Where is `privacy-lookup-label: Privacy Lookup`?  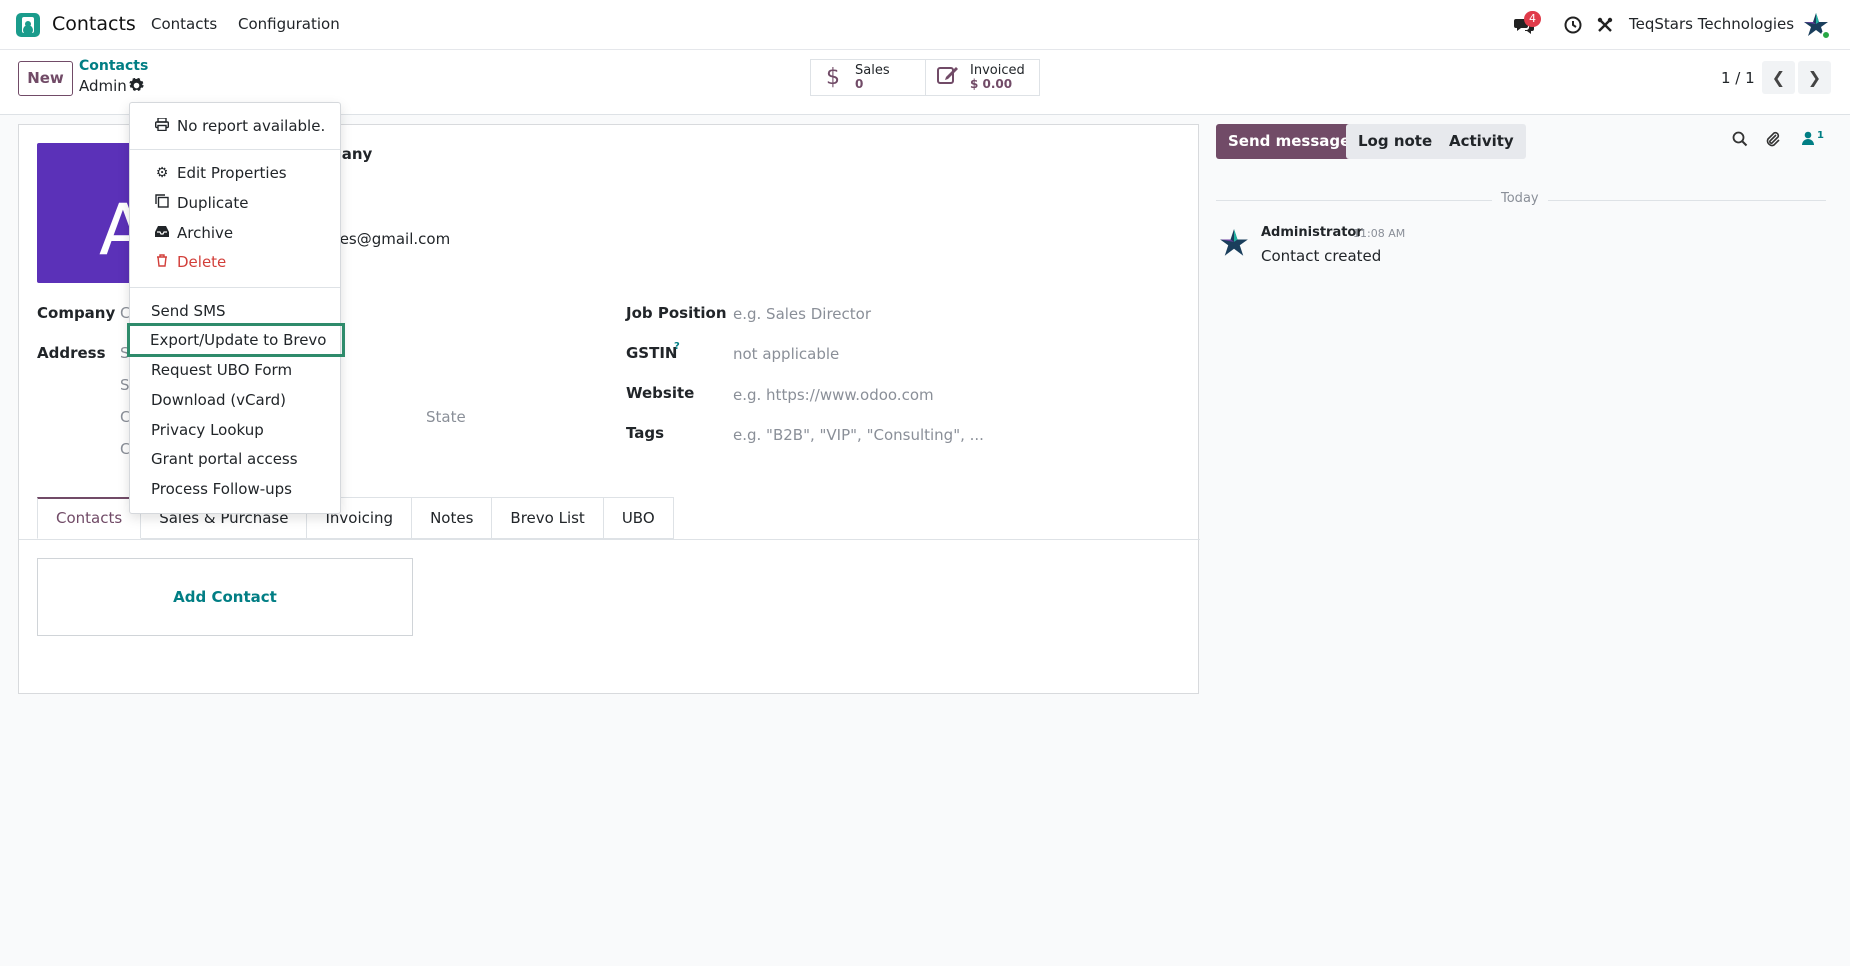 privacy-lookup-label: Privacy Lookup is located at coordinates (207, 430).